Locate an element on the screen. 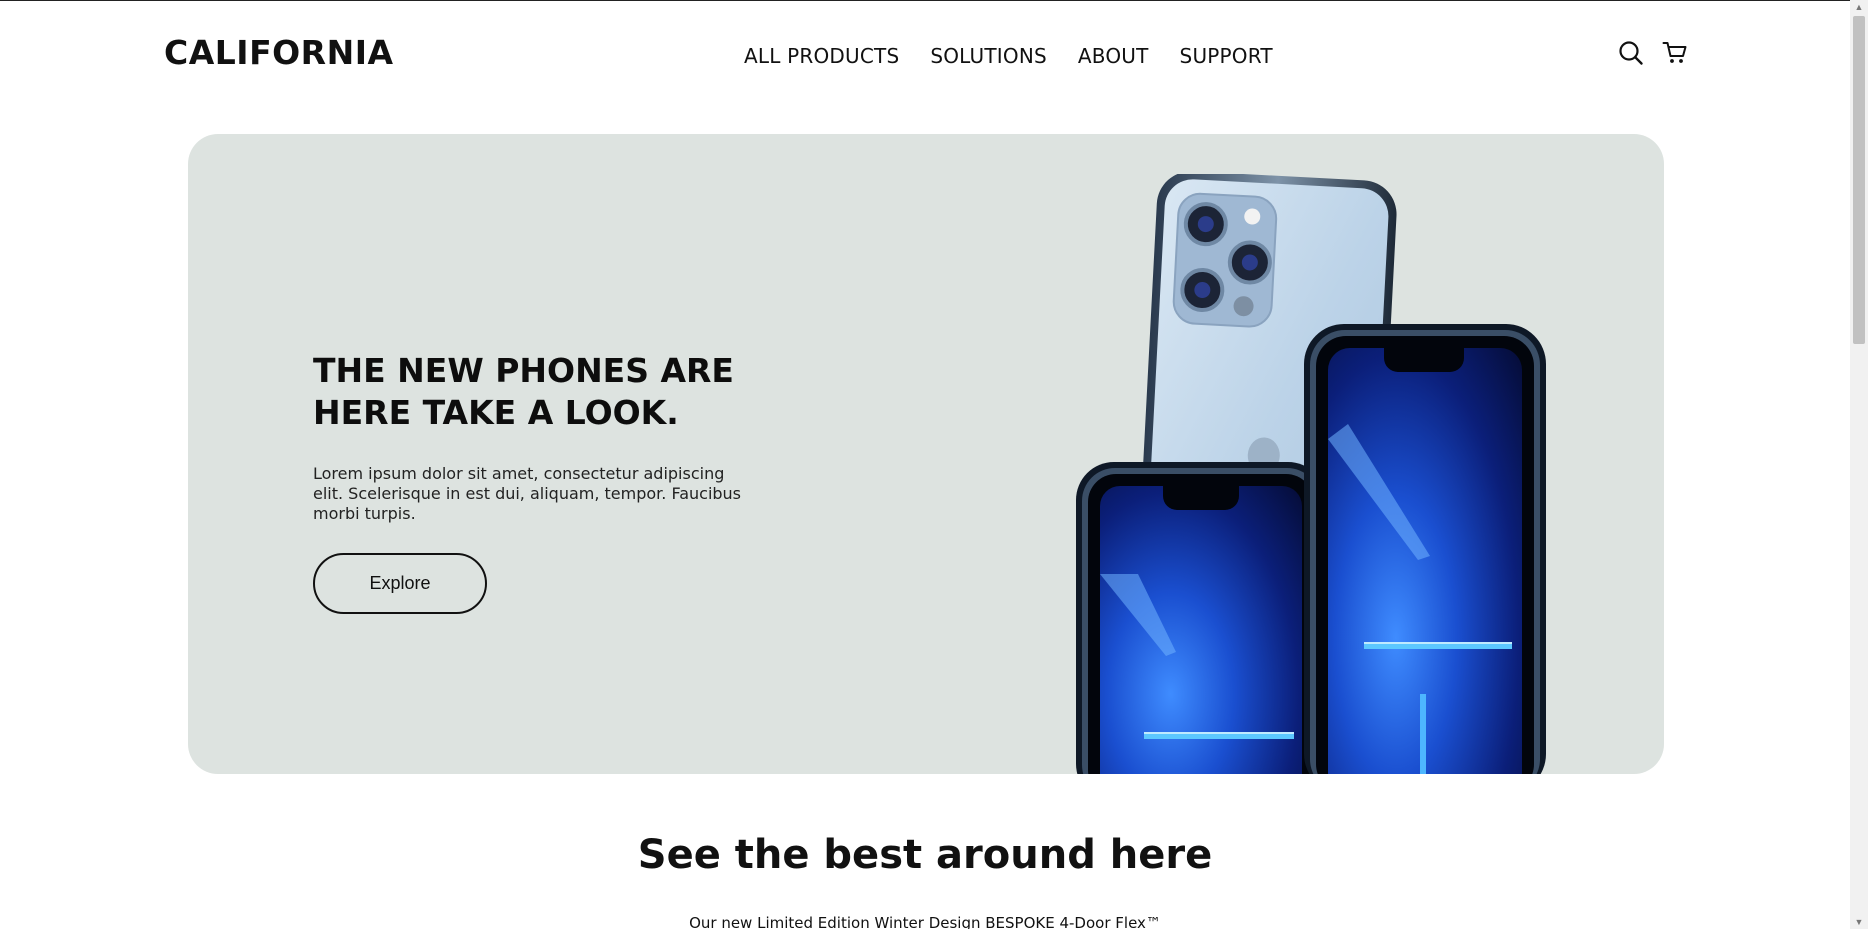 This screenshot has height=929, width=1868. main-nav: ALL PRODUCTS SOLUTIONS ABOUT SUPPORT is located at coordinates (1008, 56).